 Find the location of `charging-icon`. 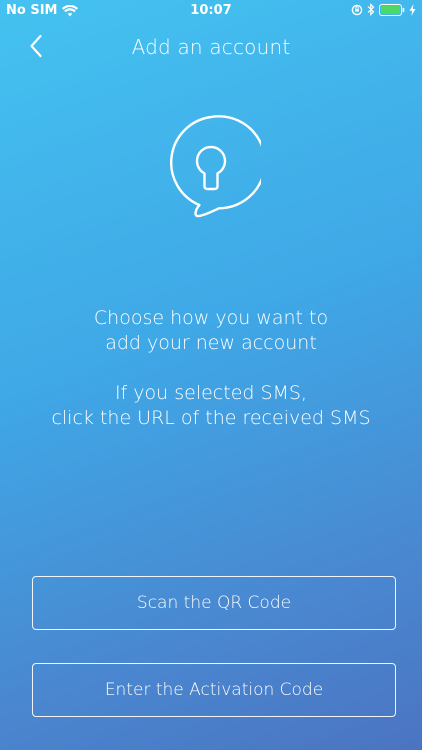

charging-icon is located at coordinates (412, 9).